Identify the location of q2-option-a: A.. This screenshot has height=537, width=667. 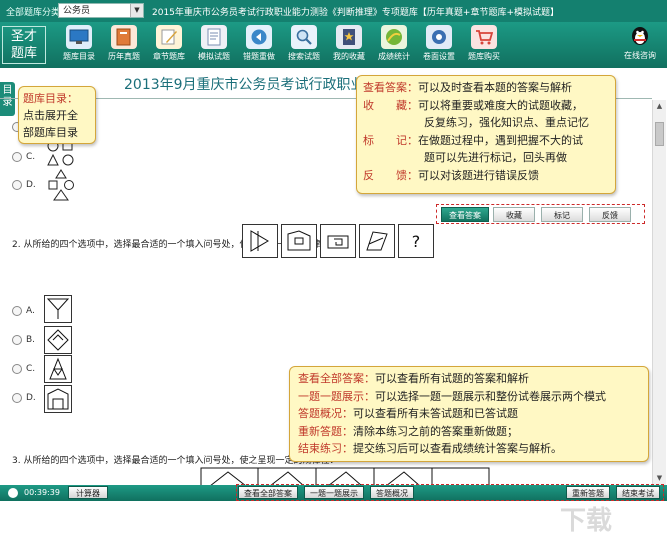
(23, 311).